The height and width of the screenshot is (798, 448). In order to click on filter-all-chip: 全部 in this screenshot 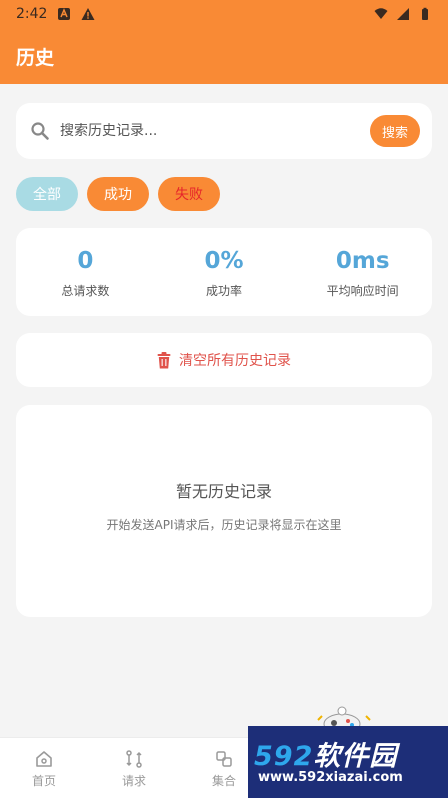, I will do `click(47, 194)`.